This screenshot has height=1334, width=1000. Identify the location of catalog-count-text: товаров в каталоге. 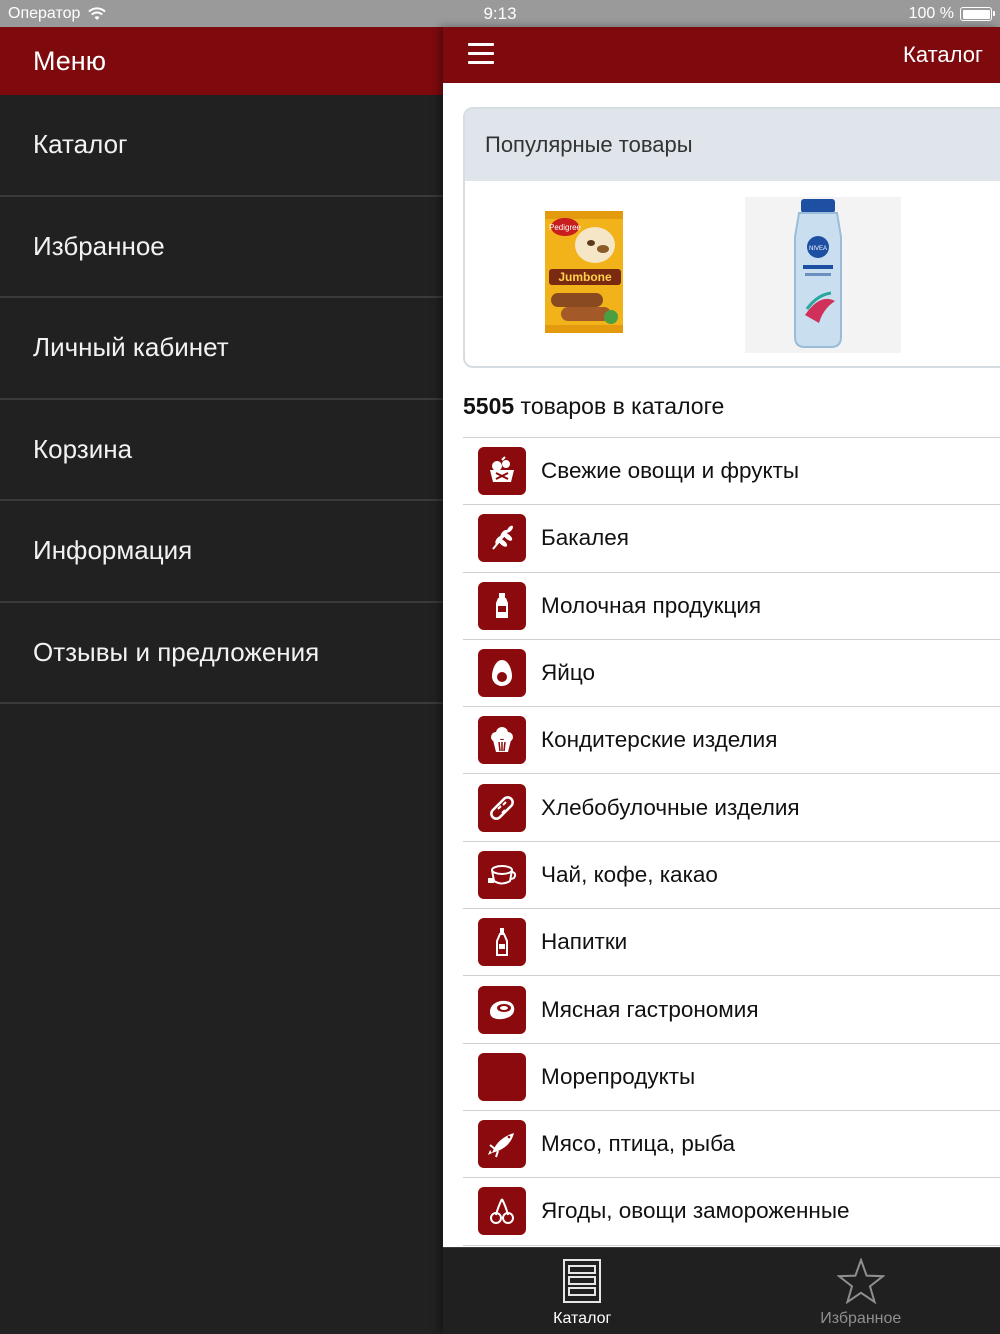
(619, 406).